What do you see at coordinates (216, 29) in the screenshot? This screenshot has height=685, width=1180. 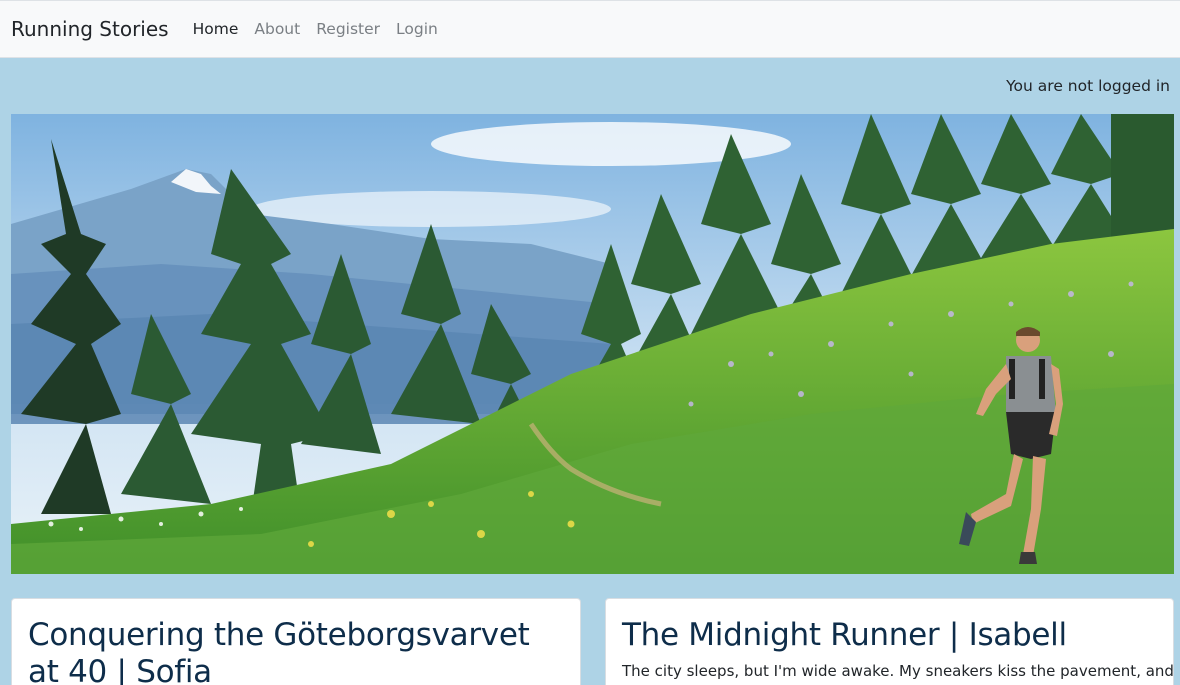 I see `nav-link-home: Home` at bounding box center [216, 29].